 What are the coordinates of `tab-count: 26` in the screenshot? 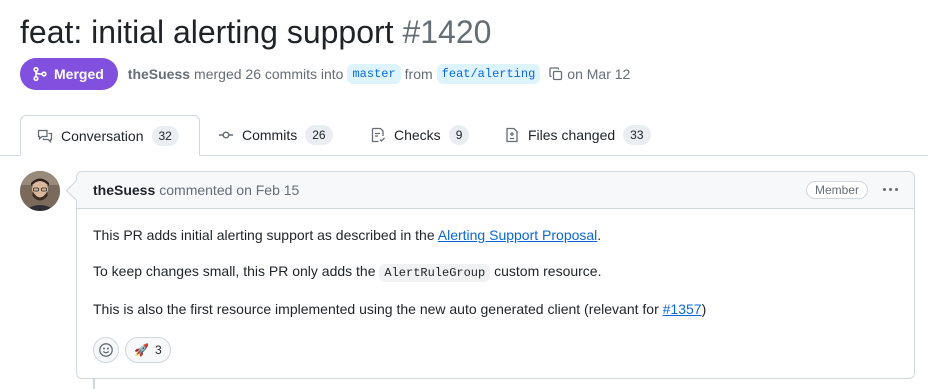 It's located at (319, 135).